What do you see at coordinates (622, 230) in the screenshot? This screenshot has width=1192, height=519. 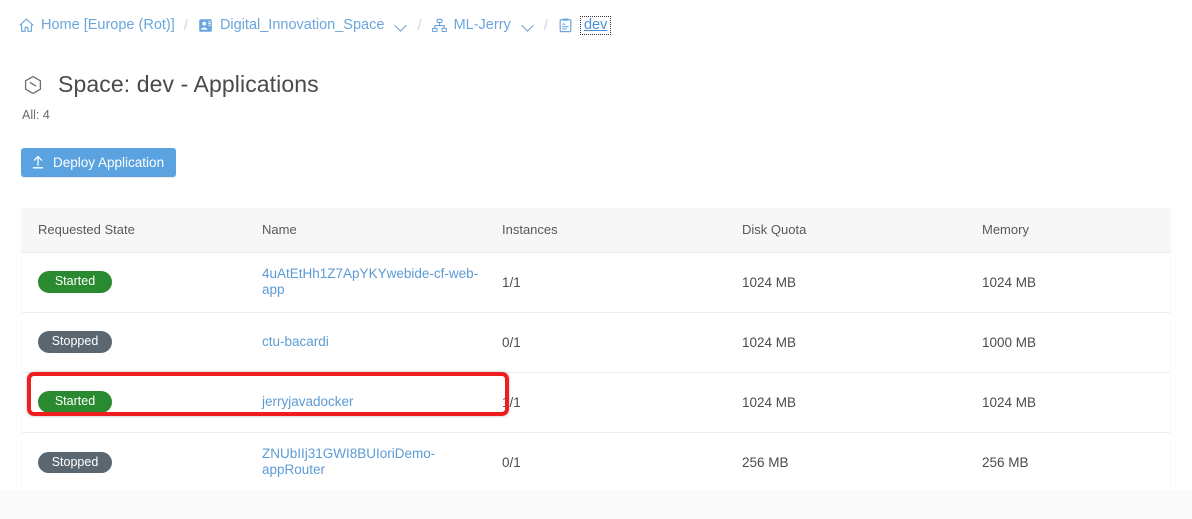 I see `column-header-instances: Instances` at bounding box center [622, 230].